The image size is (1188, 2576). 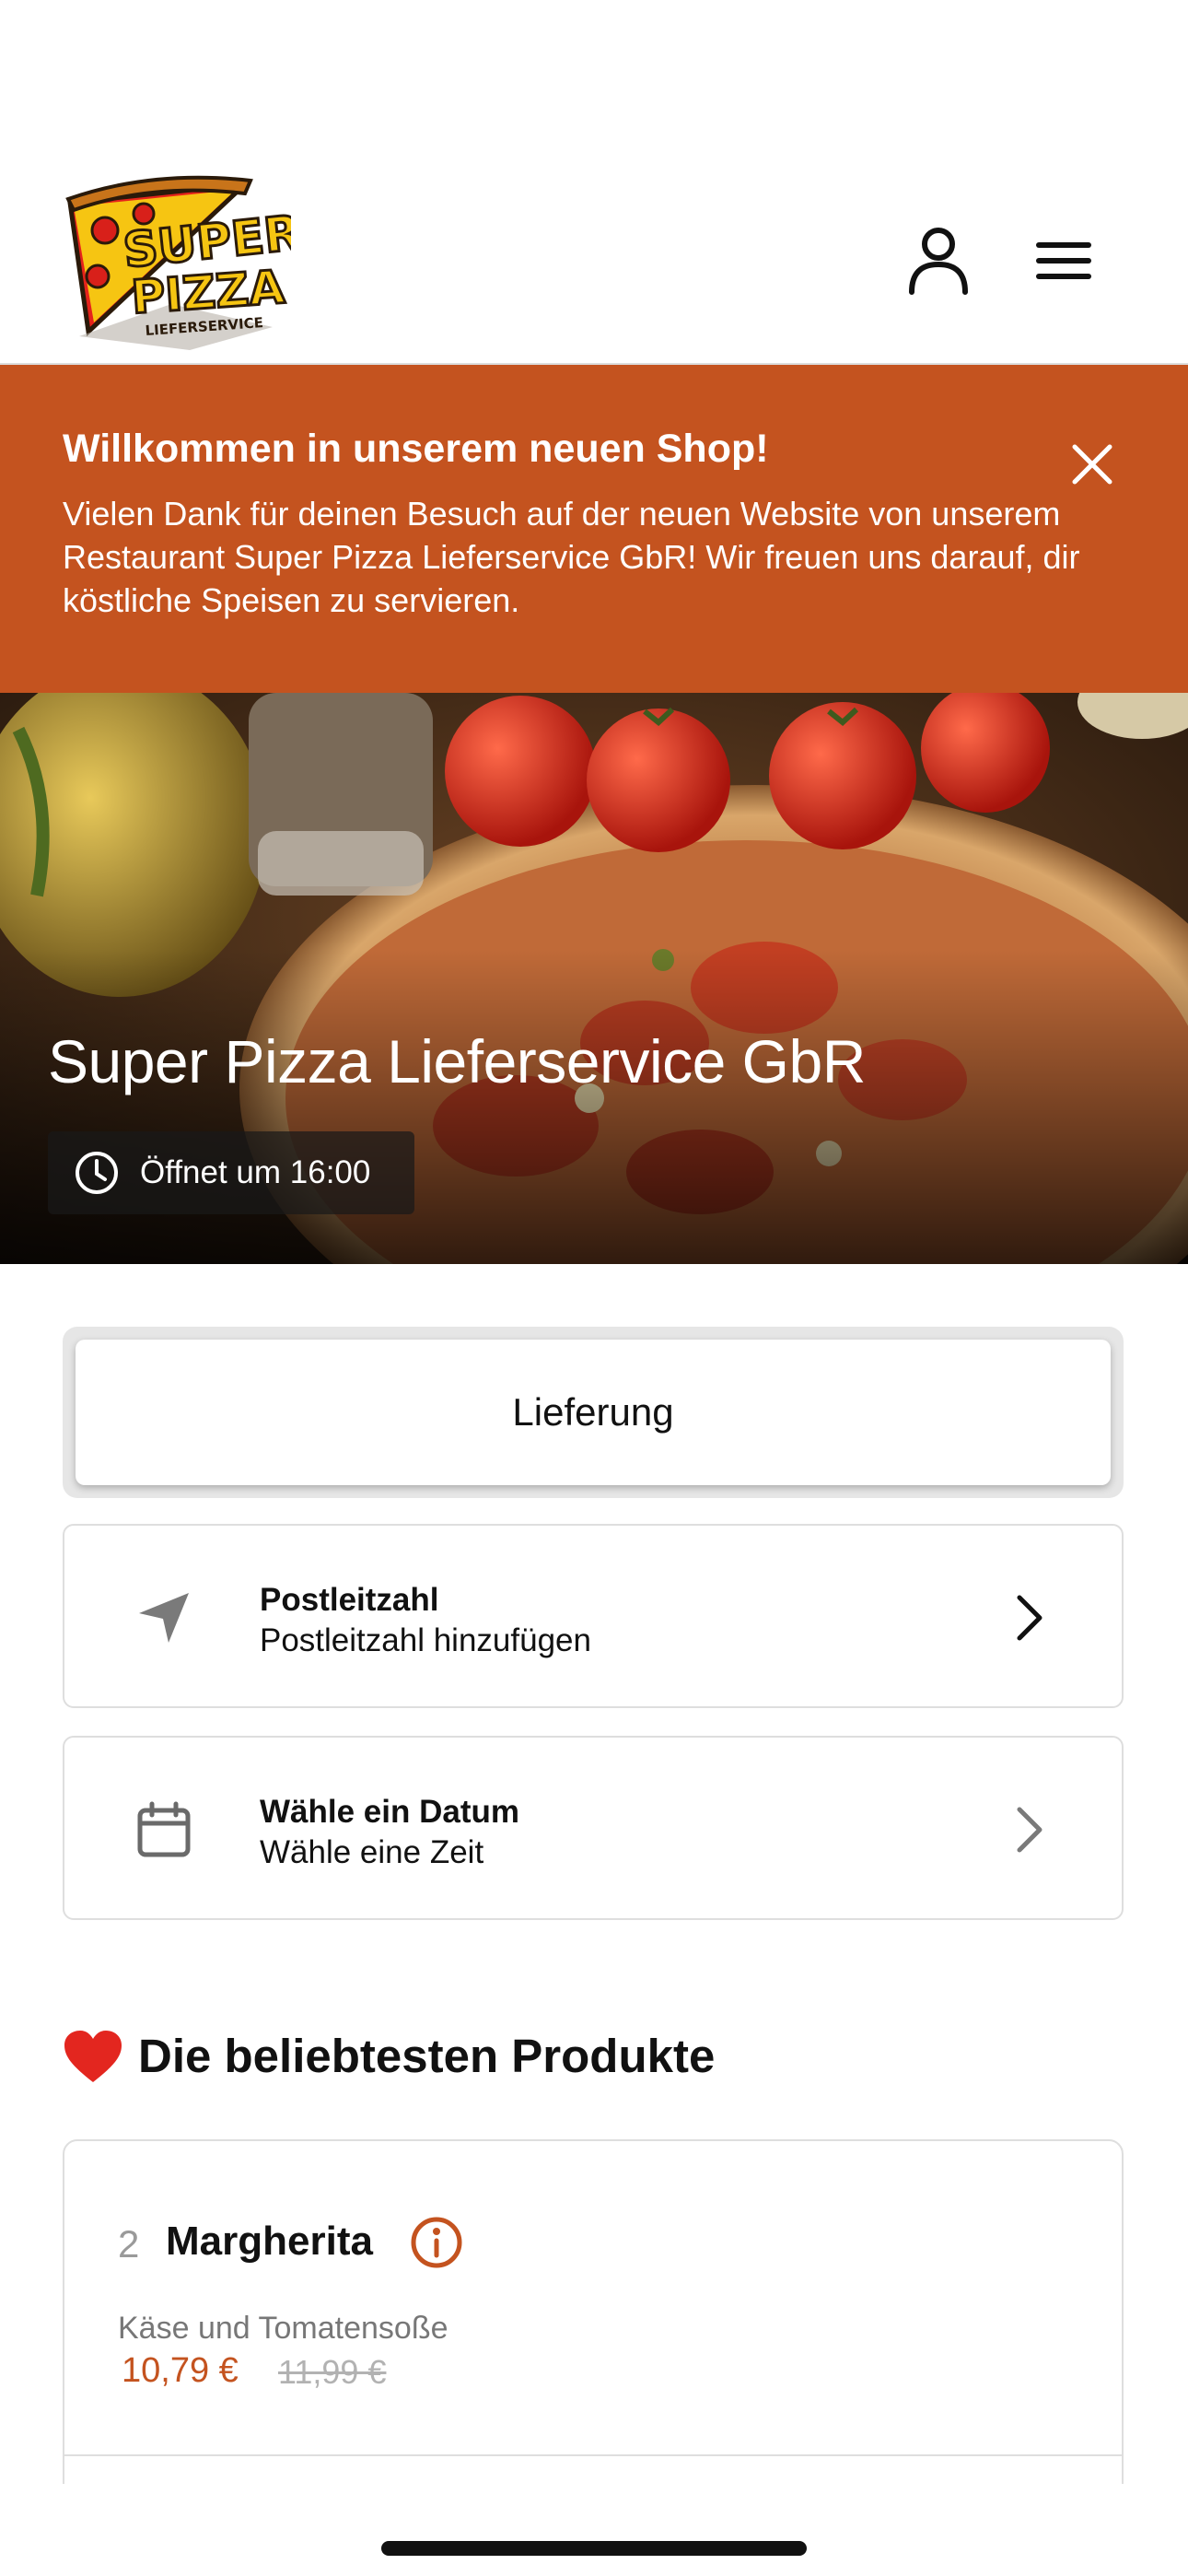 I want to click on super-pizza-logo: SUPER PIZZA LIEFERSERVICE, so click(x=183, y=261).